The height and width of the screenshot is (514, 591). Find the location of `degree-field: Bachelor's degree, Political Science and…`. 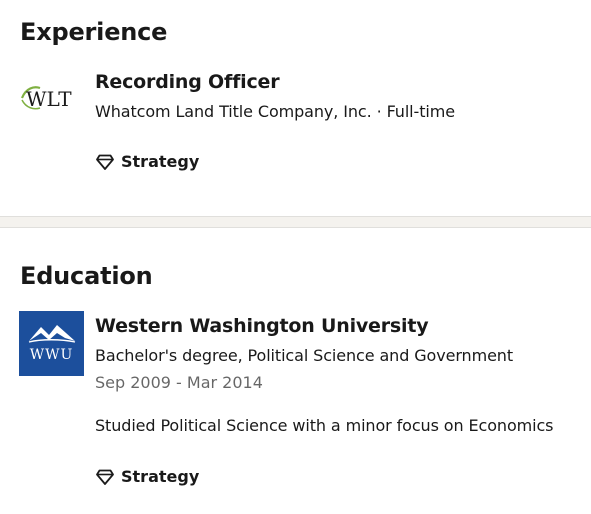

degree-field: Bachelor's degree, Political Science and… is located at coordinates (304, 355).